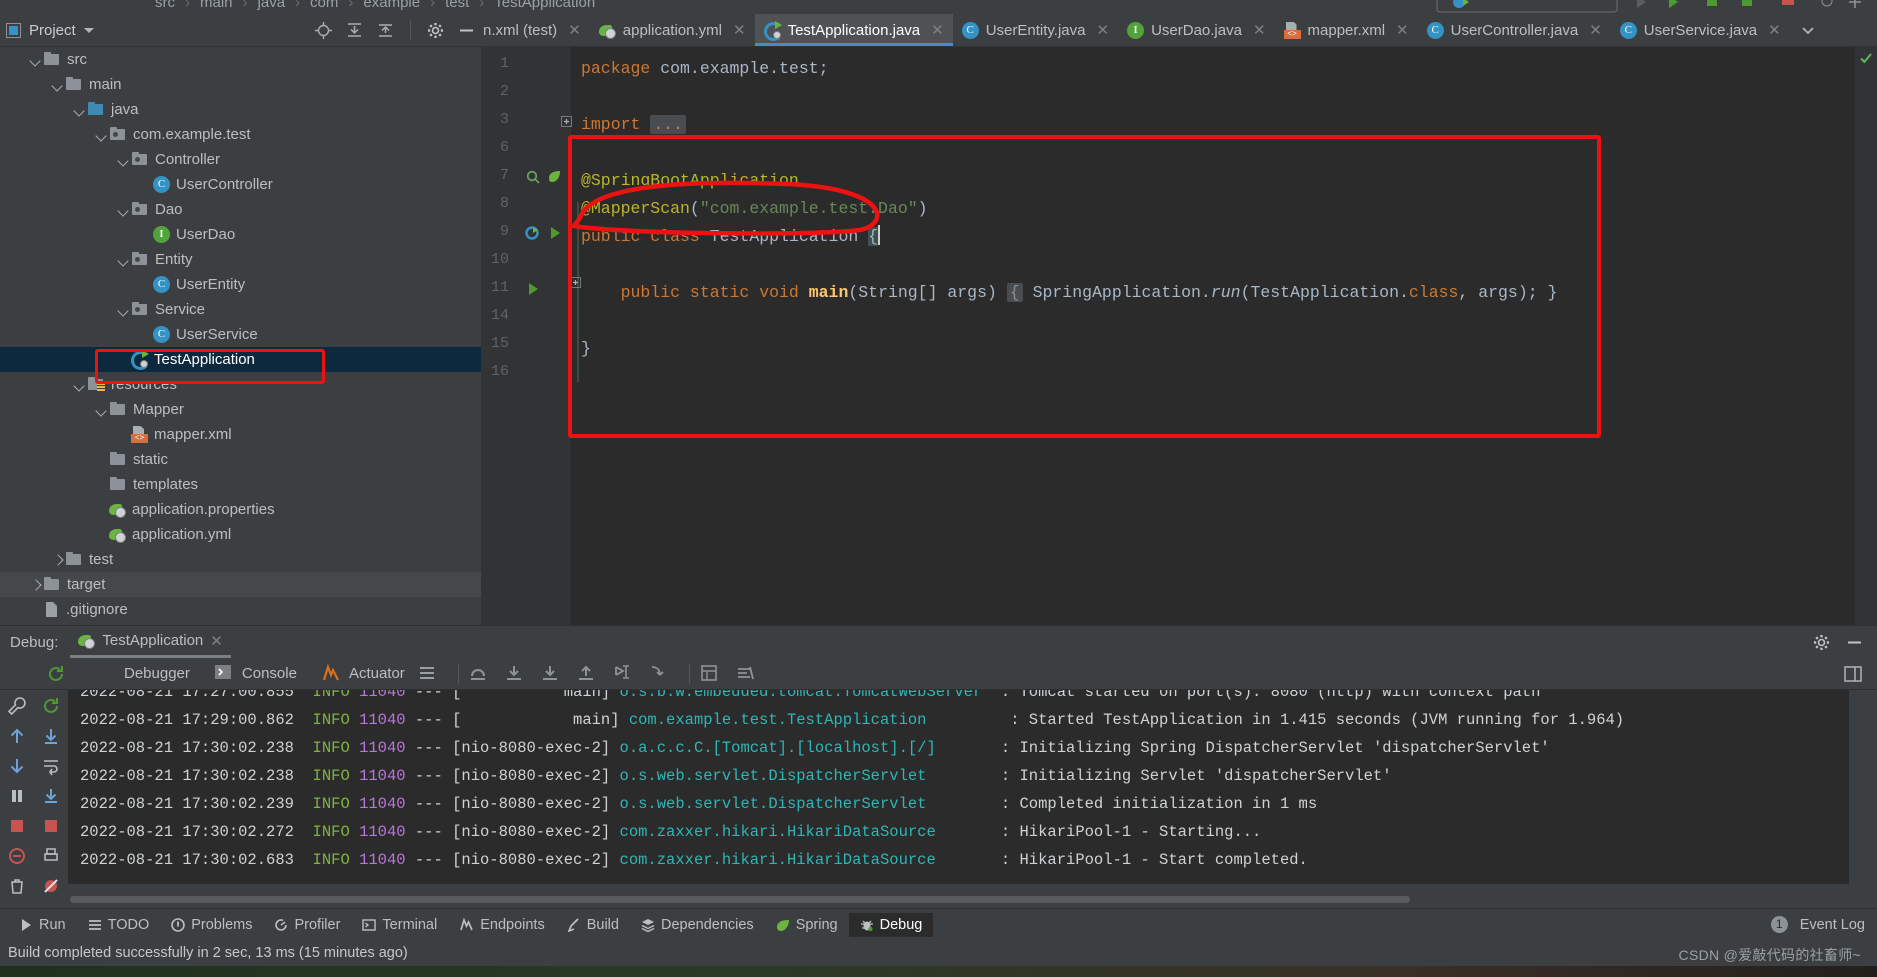 Image resolution: width=1877 pixels, height=977 pixels. What do you see at coordinates (240, 209) in the screenshot?
I see `tree-item-dao: Dao` at bounding box center [240, 209].